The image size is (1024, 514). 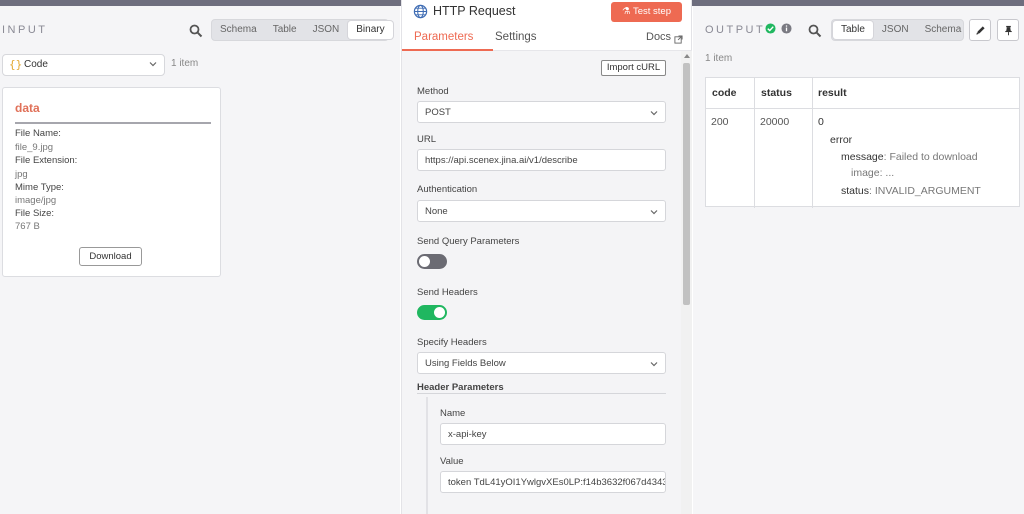 I want to click on method-value: POST, so click(x=438, y=112).